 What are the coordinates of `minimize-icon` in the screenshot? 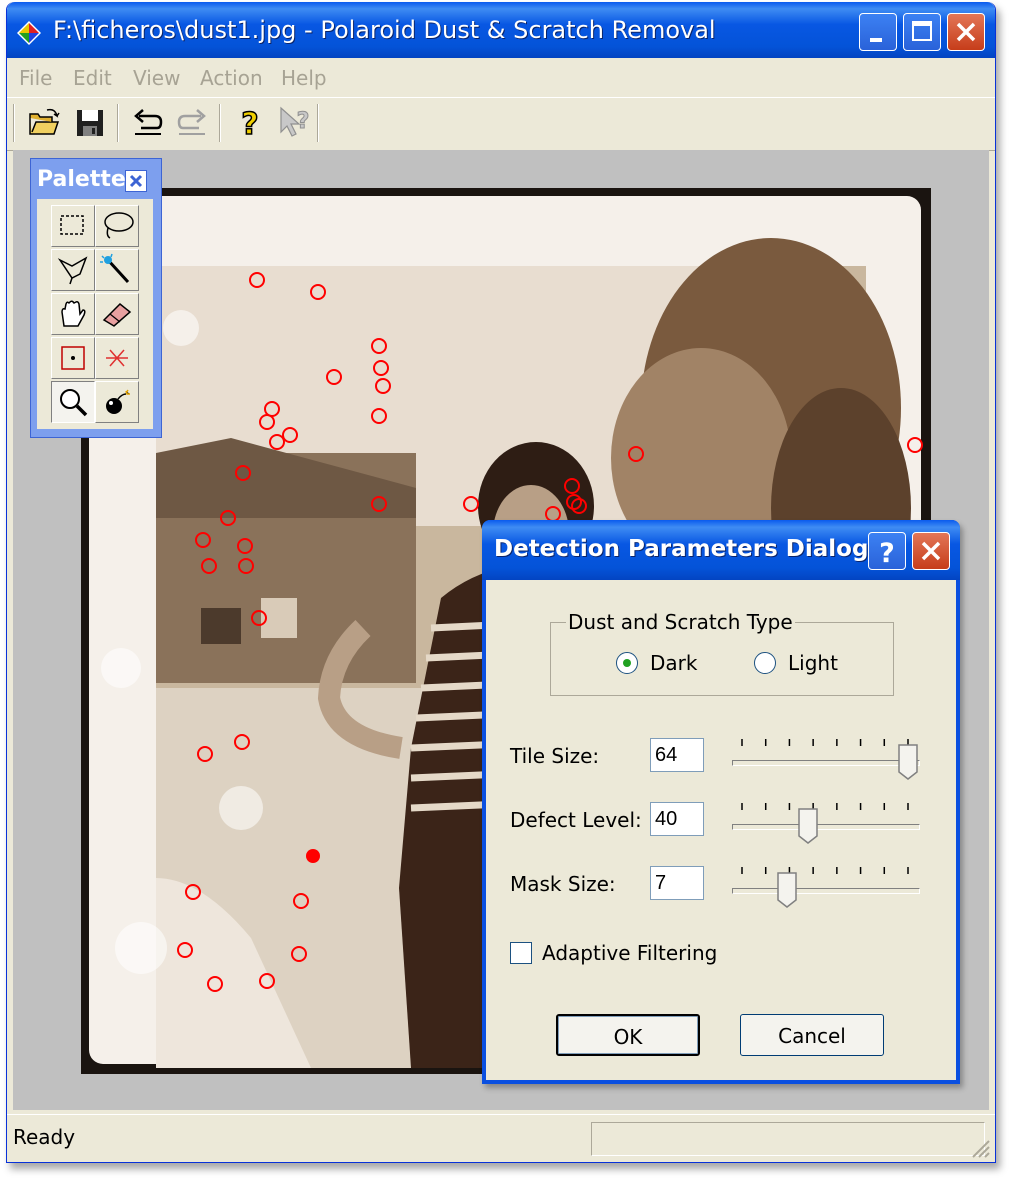 It's located at (876, 40).